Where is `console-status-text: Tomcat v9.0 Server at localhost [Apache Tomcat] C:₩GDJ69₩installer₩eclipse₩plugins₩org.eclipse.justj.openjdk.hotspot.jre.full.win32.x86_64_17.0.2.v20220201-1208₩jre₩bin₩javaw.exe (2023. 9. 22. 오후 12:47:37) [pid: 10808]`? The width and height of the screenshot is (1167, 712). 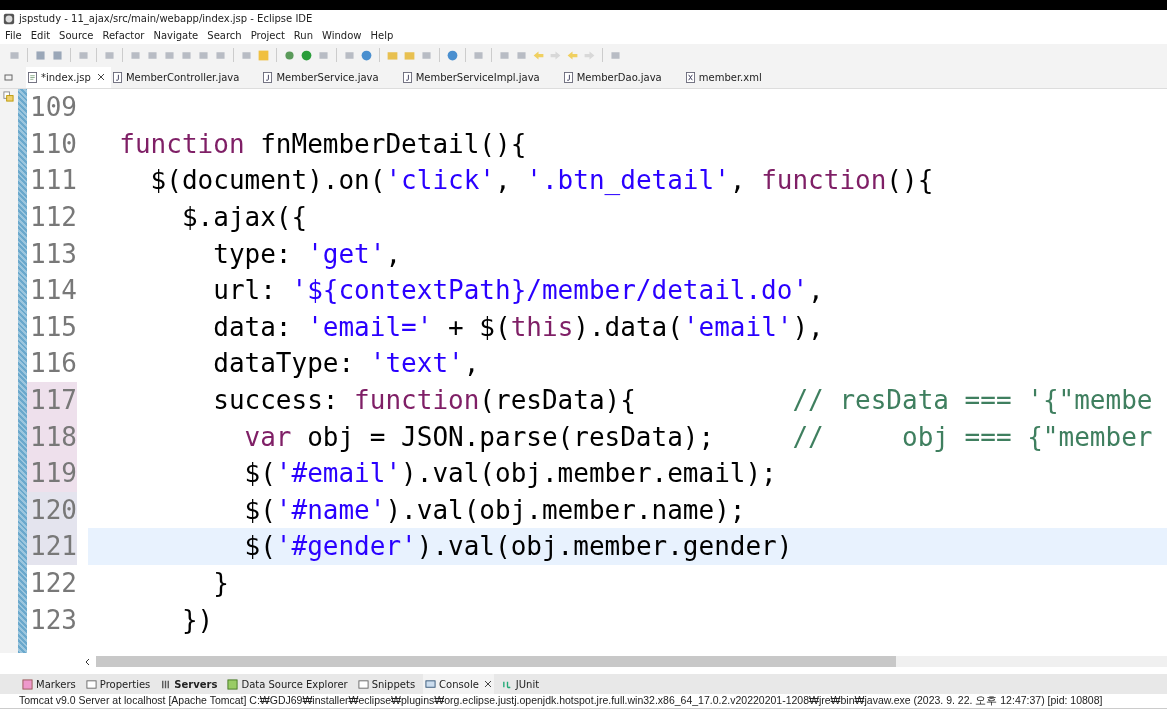
console-status-text: Tomcat v9.0 Server at localhost [Apache Tomcat] C:₩GDJ69₩installer₩eclipse₩plugins₩org.eclipse.justj.openjdk.hotspot.jre.full.win32.x86_64_17.0.2.v20220201-1208₩jre₩bin₩javaw.exe (2023. 9. 22. 오후 12:47:37) [pid: 10808] is located at coordinates (561, 701).